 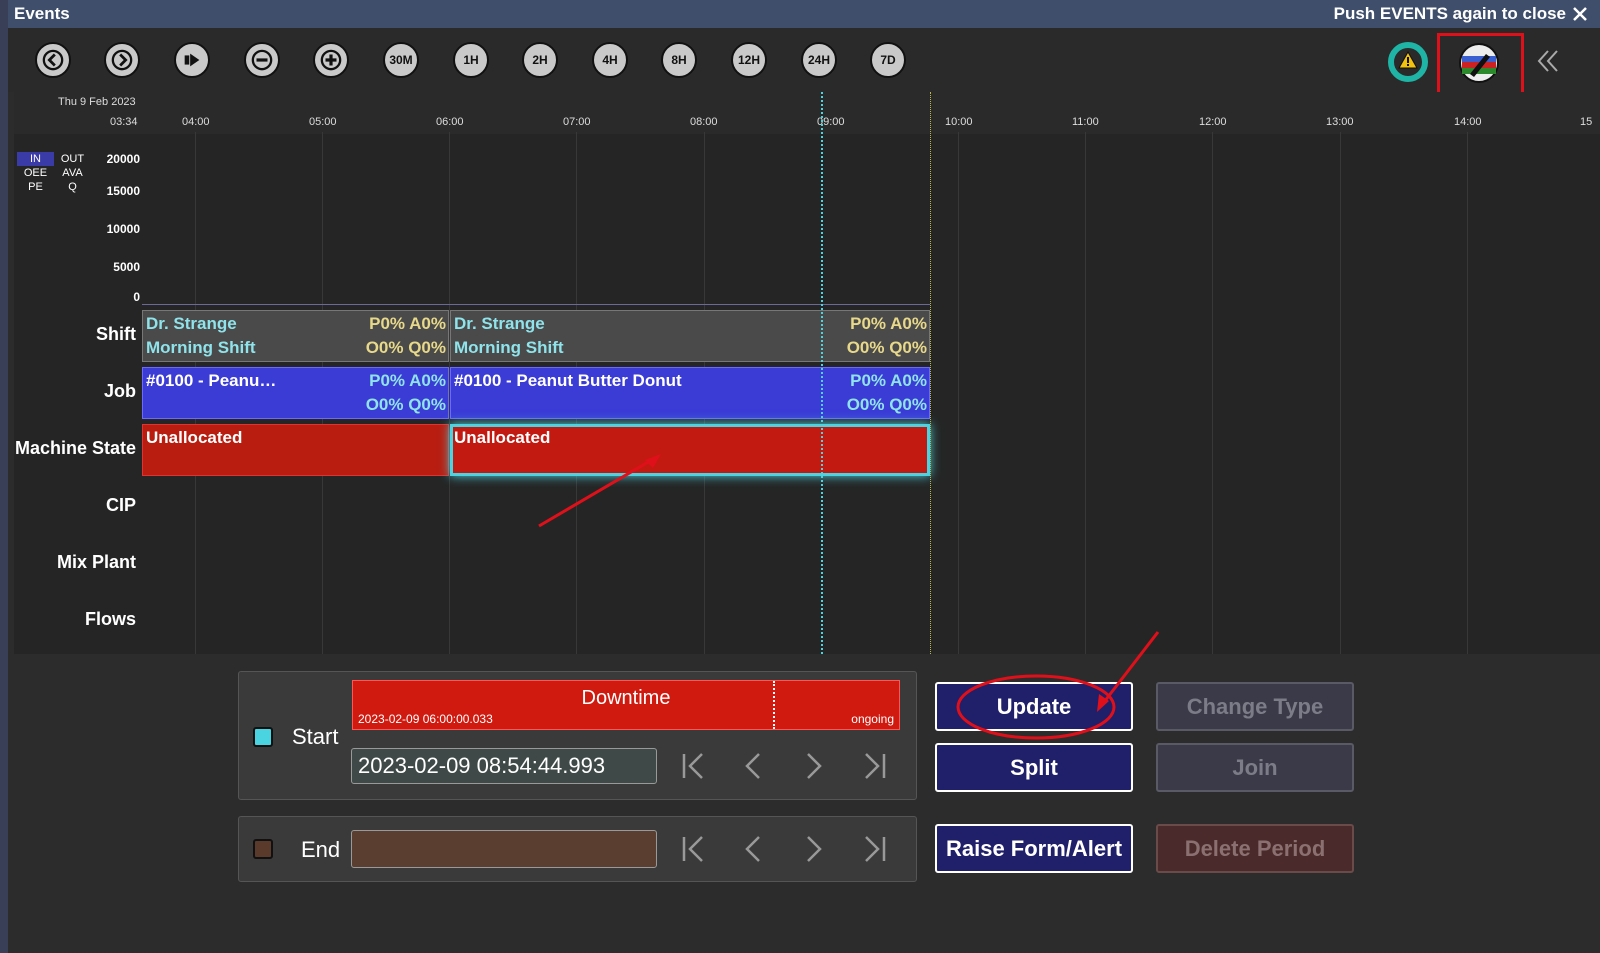 I want to click on start-time-input, so click(x=504, y=766).